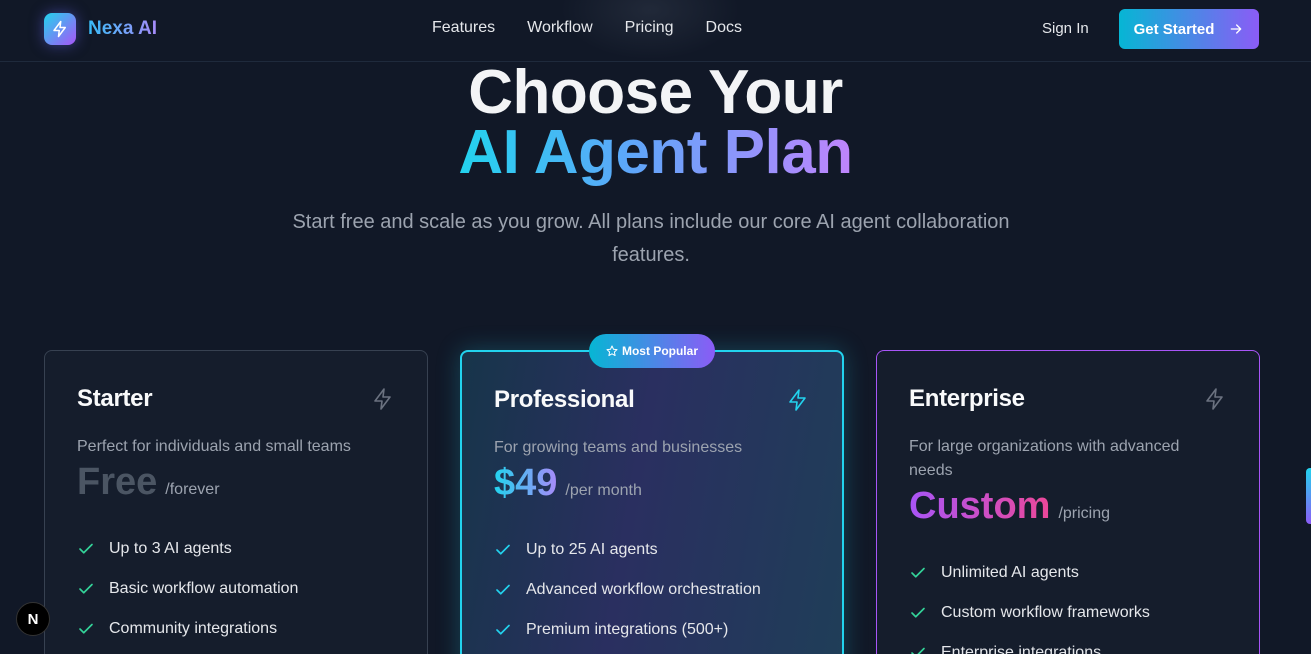 The width and height of the screenshot is (1311, 654). What do you see at coordinates (652, 483) in the screenshot?
I see `price-row: $49 /per month` at bounding box center [652, 483].